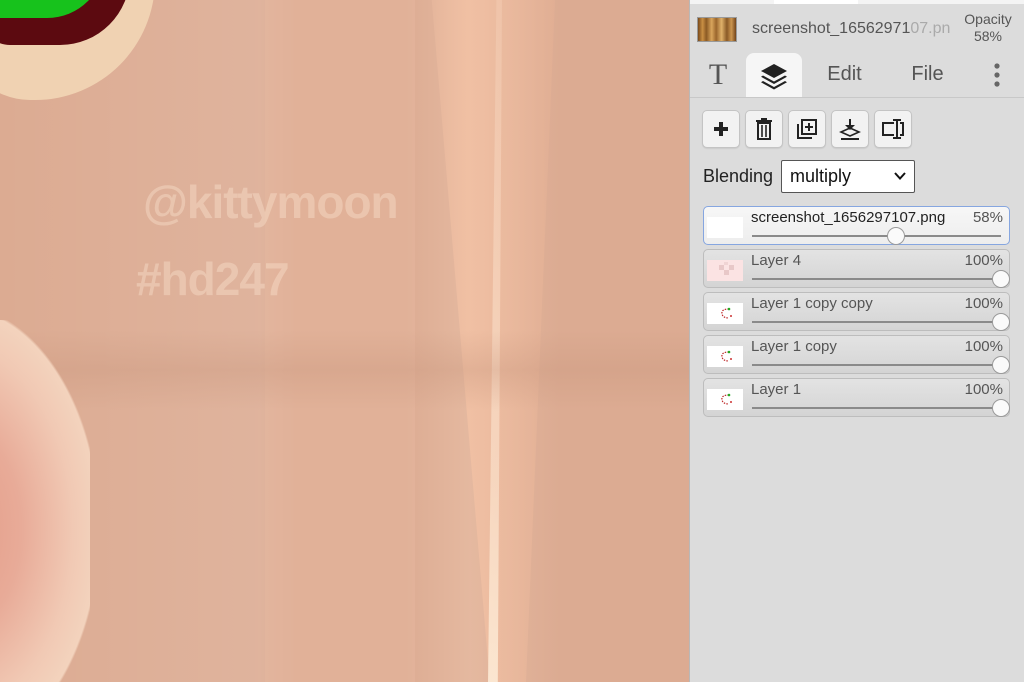 The width and height of the screenshot is (1024, 682). I want to click on background-shadow-band, so click(344, 370).